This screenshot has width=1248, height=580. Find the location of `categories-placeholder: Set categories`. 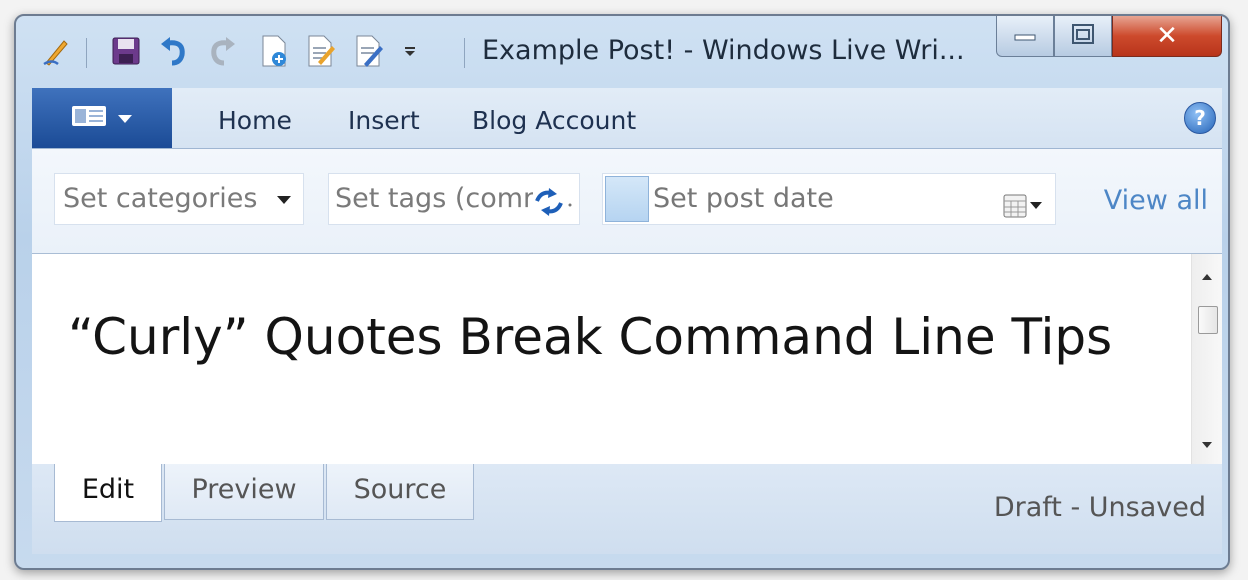

categories-placeholder: Set categories is located at coordinates (160, 198).